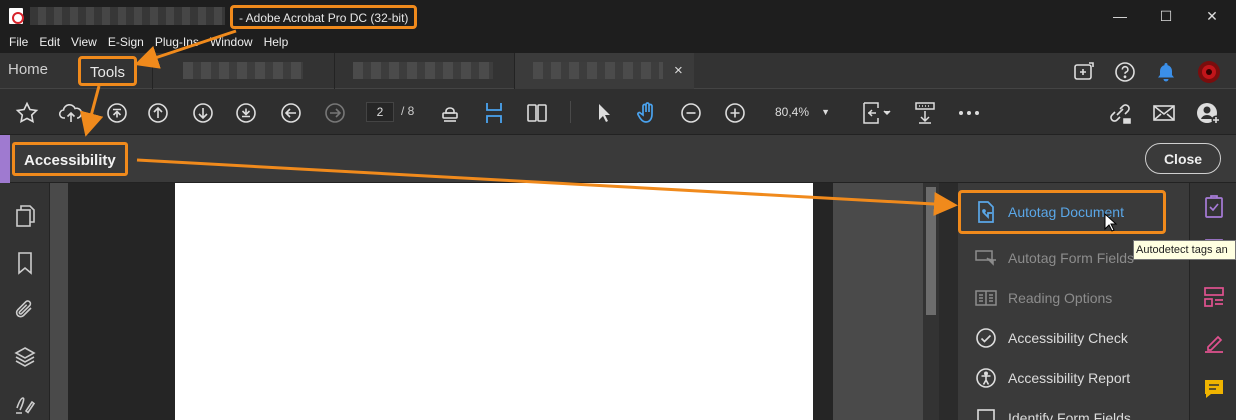  Describe the element at coordinates (986, 298) in the screenshot. I see `reading-options-icon` at that location.